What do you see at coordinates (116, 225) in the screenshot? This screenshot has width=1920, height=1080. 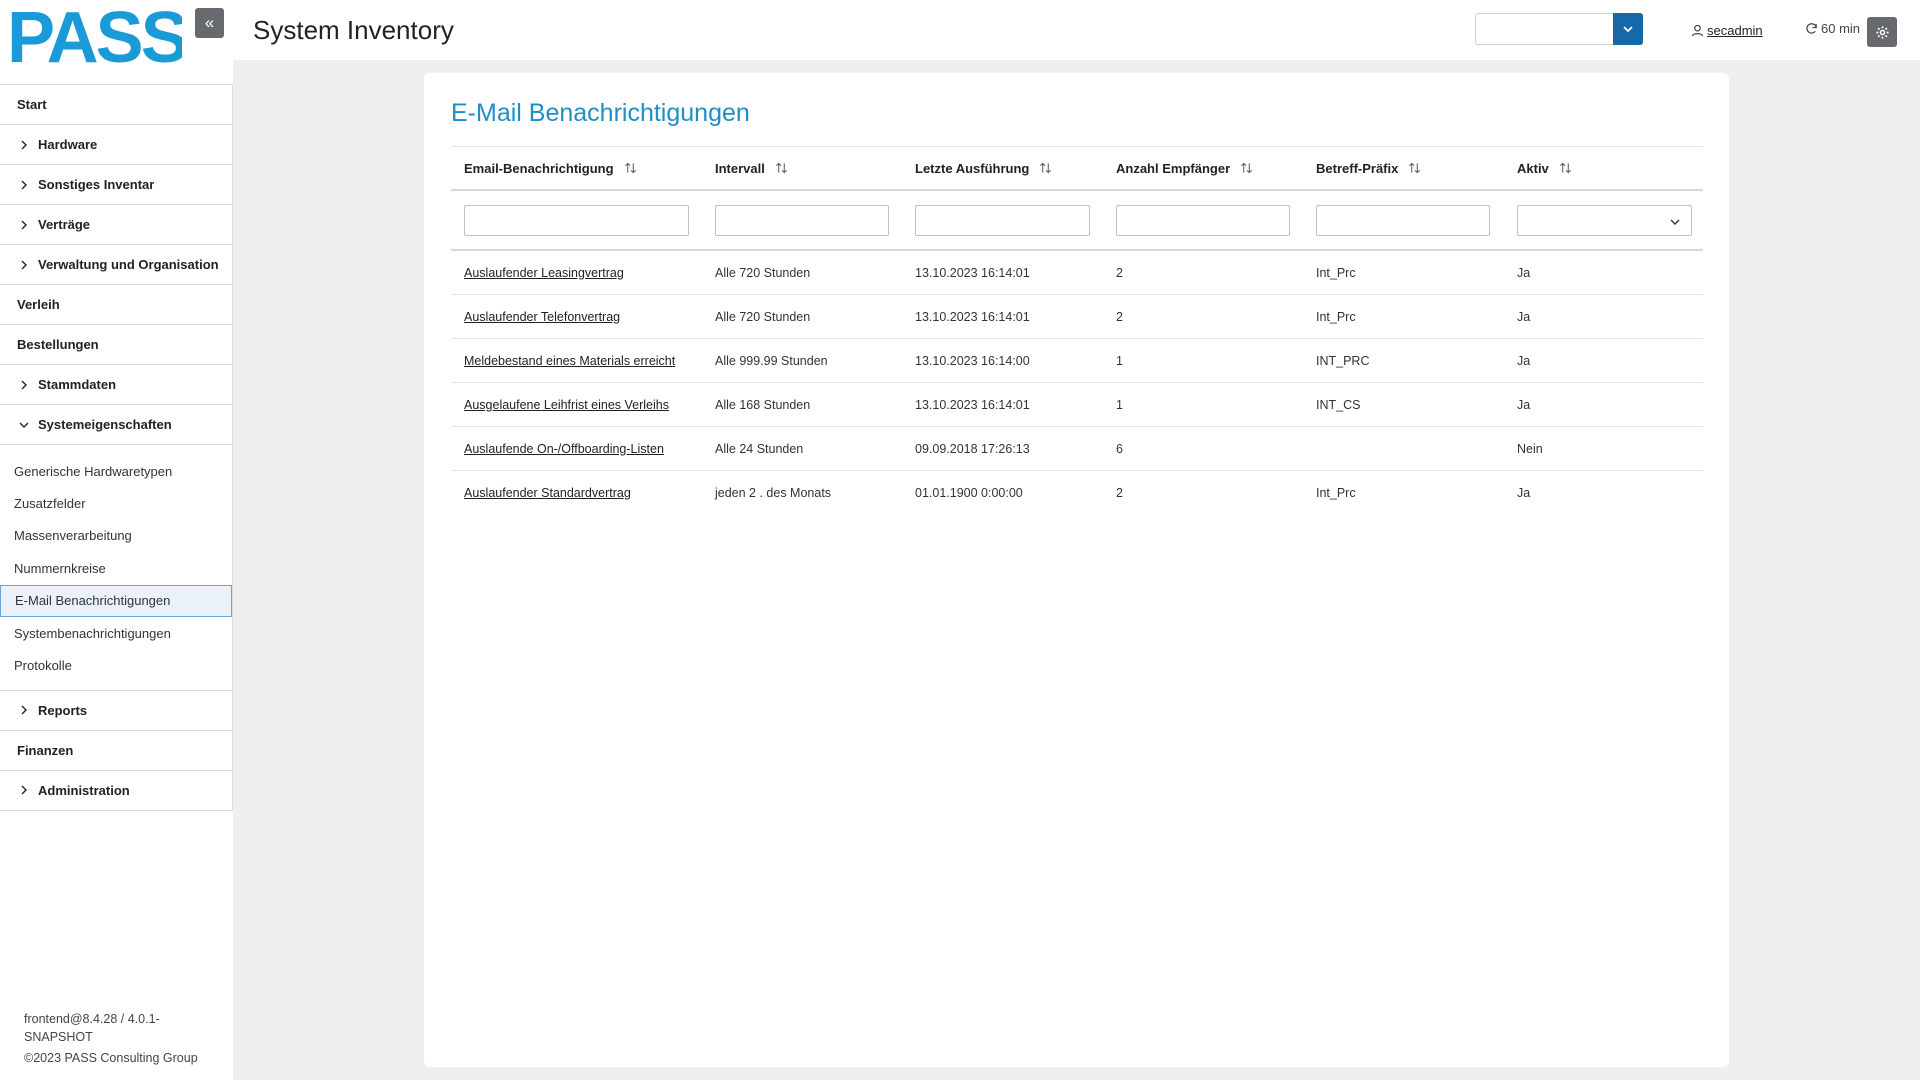 I see `sidebar-item-vertraege: Verträge` at bounding box center [116, 225].